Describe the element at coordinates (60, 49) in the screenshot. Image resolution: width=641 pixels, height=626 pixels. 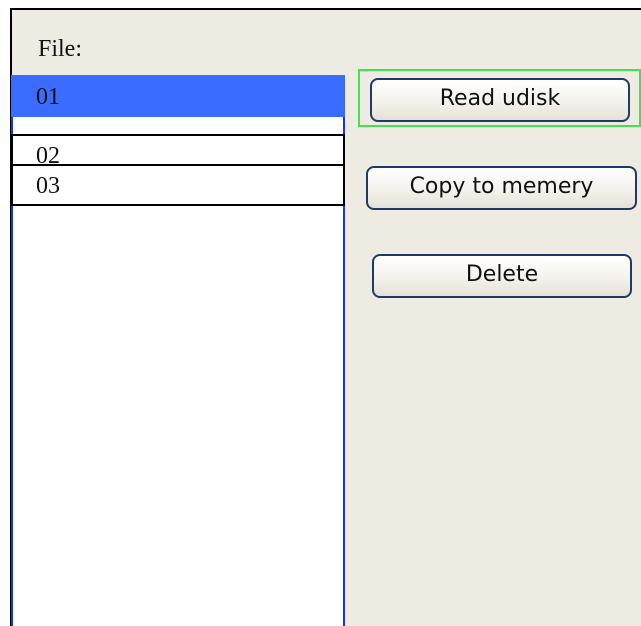
I see `file-label: File:` at that location.